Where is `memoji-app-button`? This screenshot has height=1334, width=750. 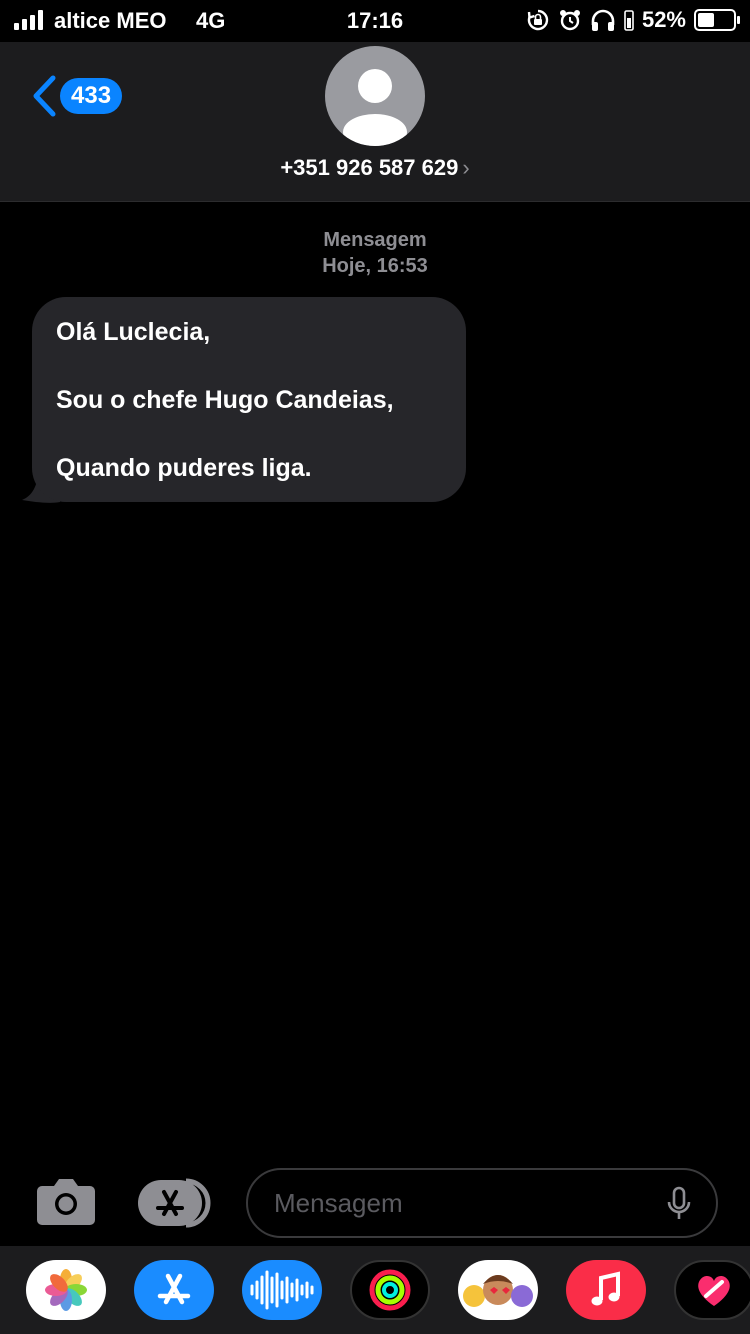
memoji-app-button is located at coordinates (498, 1290).